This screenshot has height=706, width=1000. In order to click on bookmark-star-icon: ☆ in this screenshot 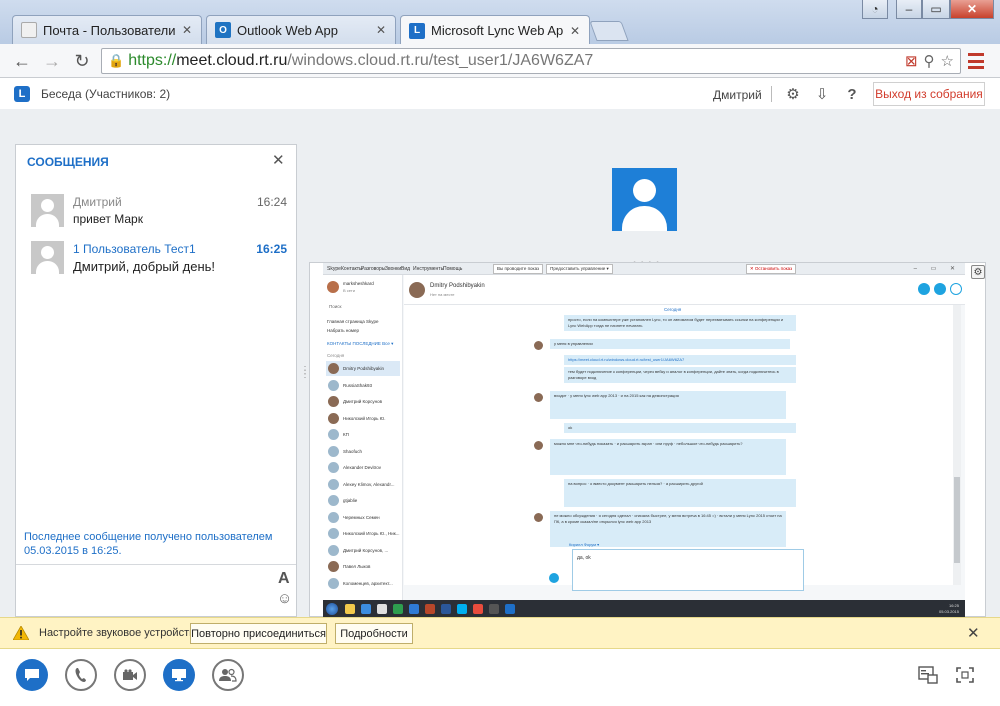, I will do `click(947, 61)`.